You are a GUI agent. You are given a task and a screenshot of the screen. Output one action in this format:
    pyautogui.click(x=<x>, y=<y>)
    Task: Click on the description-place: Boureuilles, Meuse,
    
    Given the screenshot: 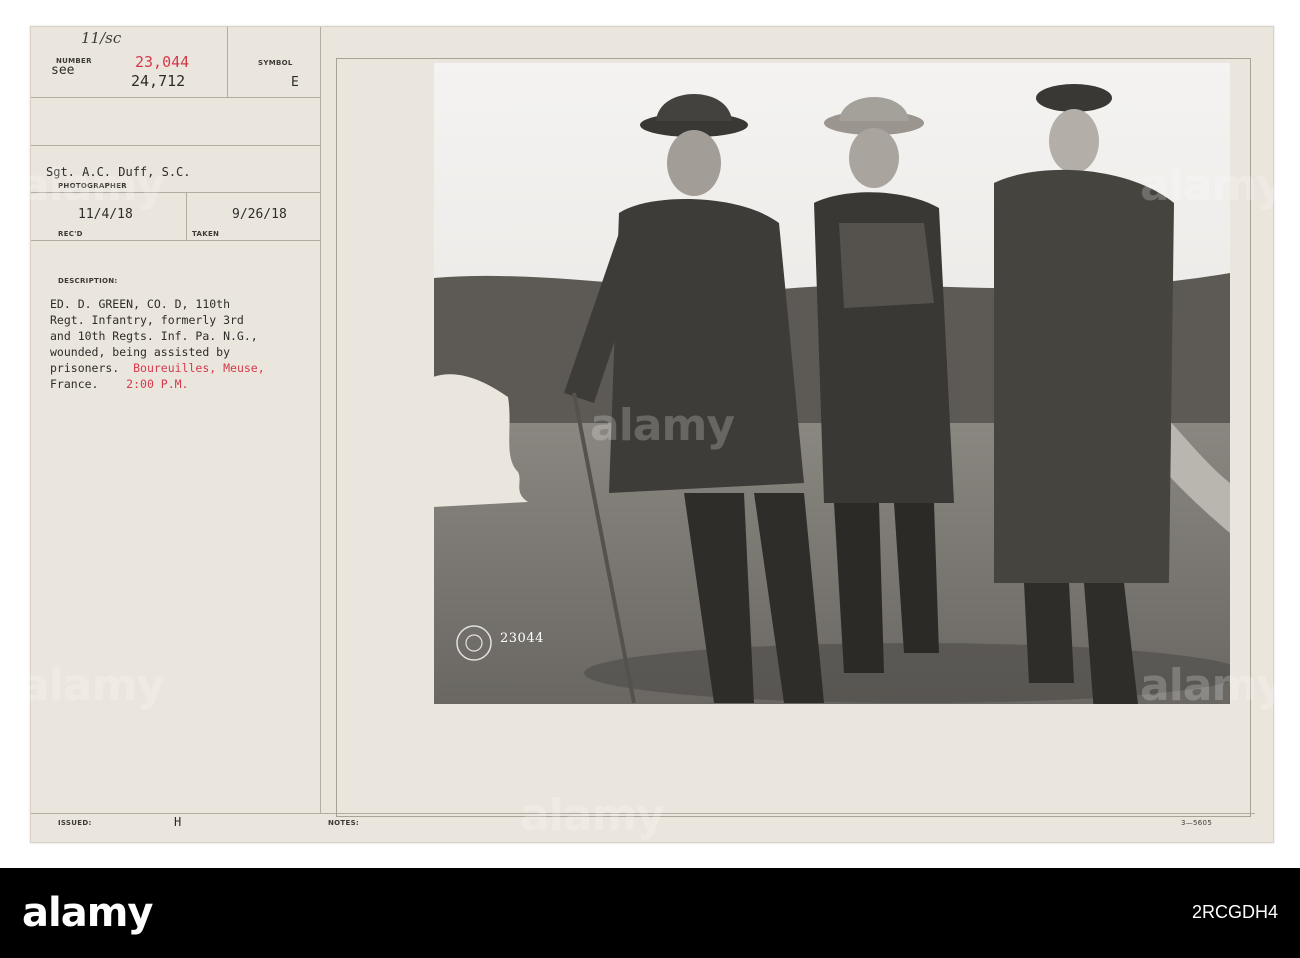 What is the action you would take?
    pyautogui.click(x=199, y=368)
    